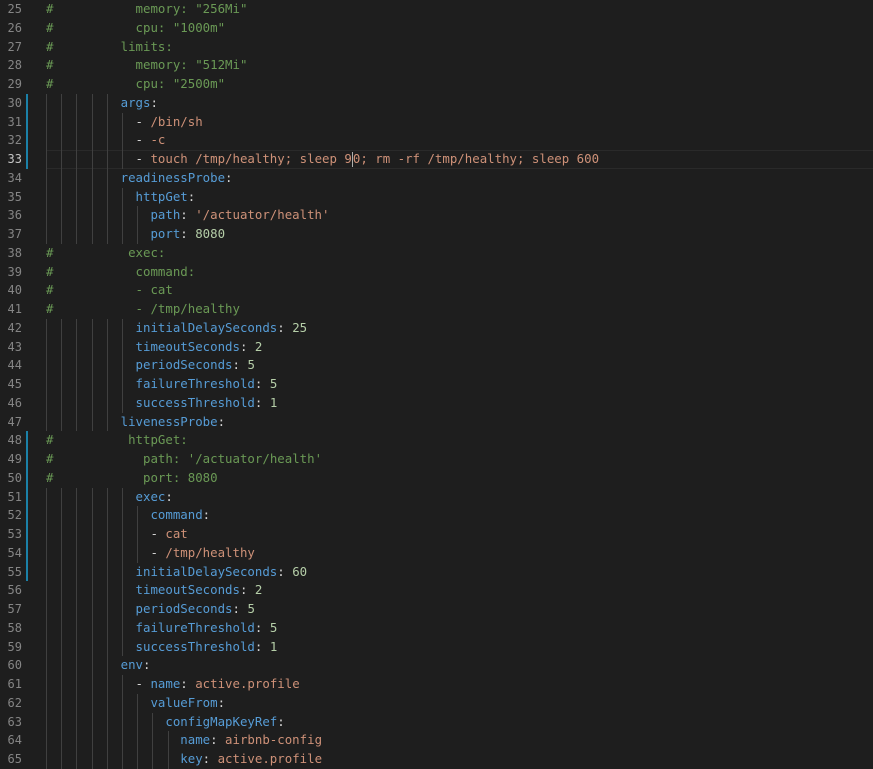  What do you see at coordinates (436, 215) in the screenshot?
I see `code-line: 36 path: '/actuator/health'` at bounding box center [436, 215].